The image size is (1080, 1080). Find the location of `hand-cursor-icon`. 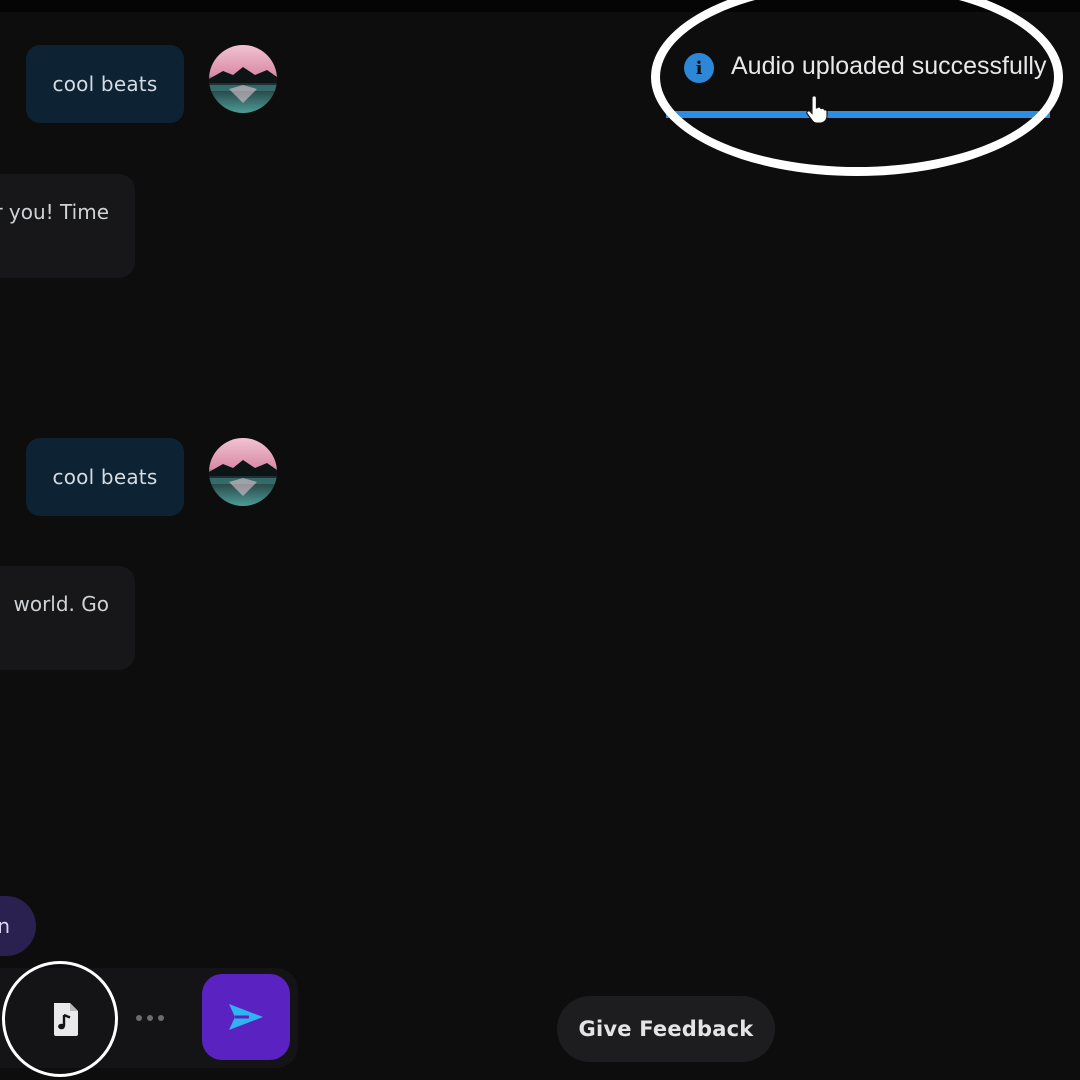

hand-cursor-icon is located at coordinates (817, 110).